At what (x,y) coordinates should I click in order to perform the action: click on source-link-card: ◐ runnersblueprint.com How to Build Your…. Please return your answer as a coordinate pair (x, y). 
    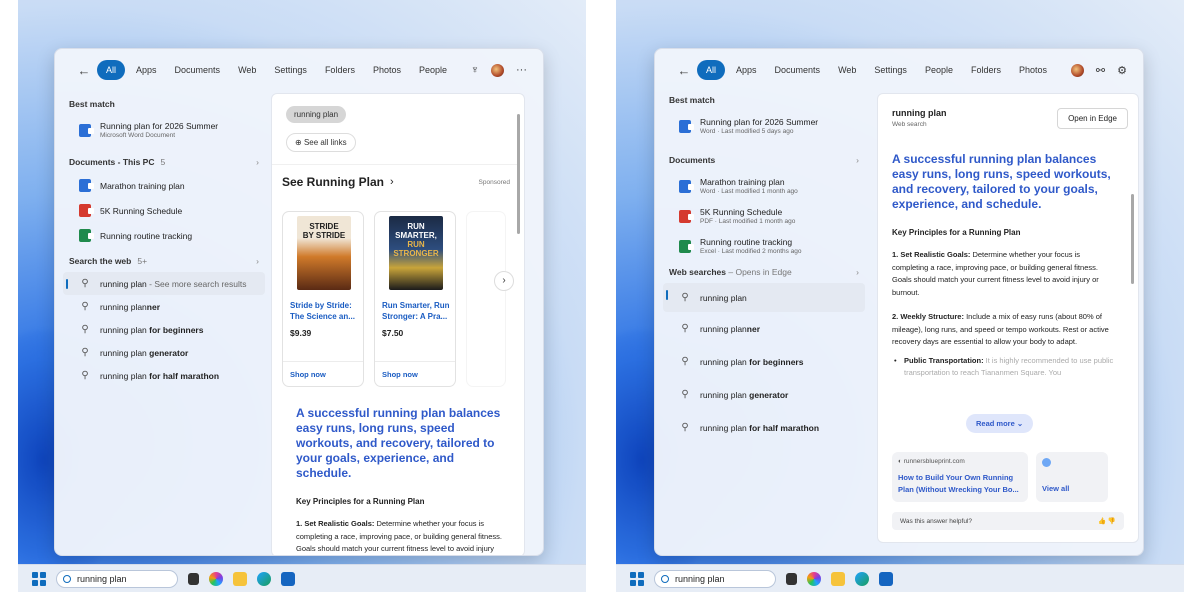
    Looking at the image, I should click on (960, 477).